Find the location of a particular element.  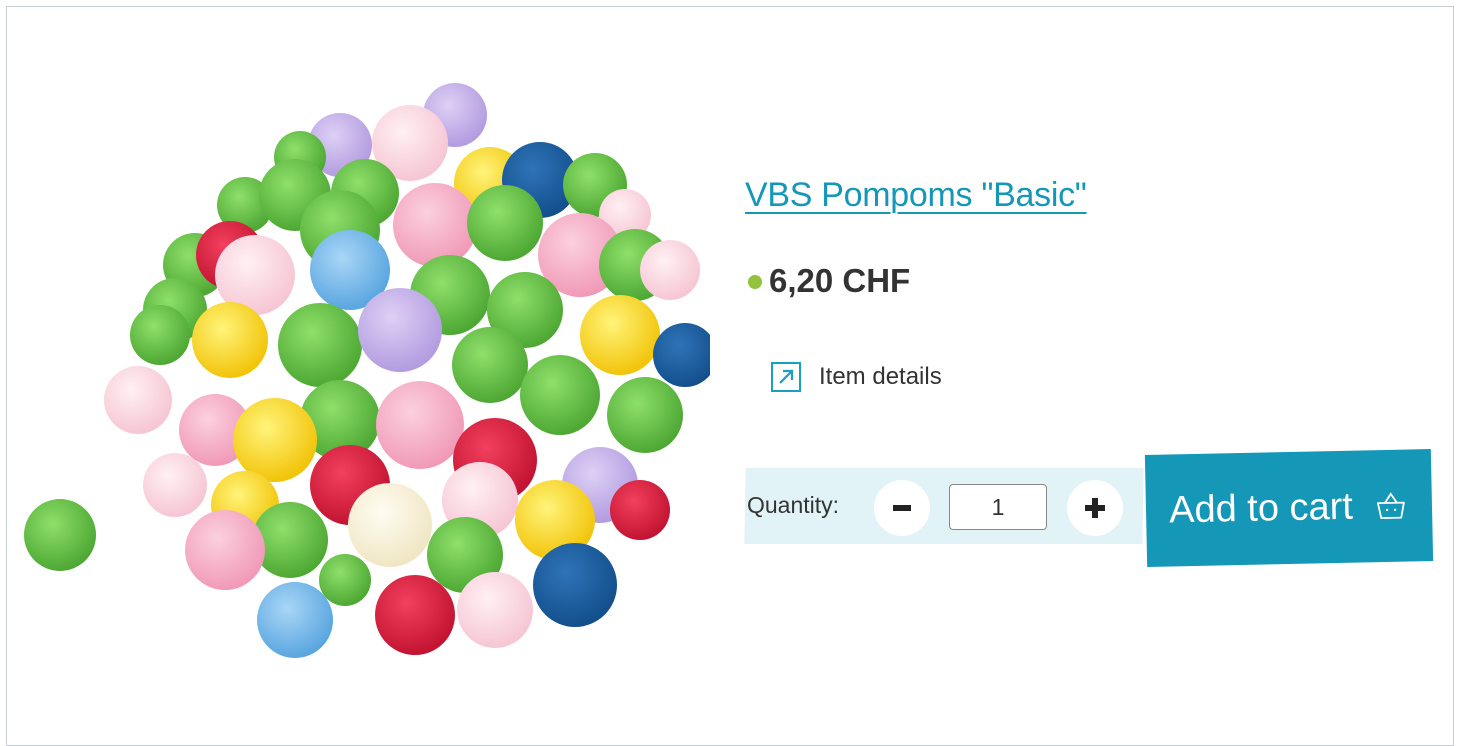

quantity-decrease-button is located at coordinates (902, 508).